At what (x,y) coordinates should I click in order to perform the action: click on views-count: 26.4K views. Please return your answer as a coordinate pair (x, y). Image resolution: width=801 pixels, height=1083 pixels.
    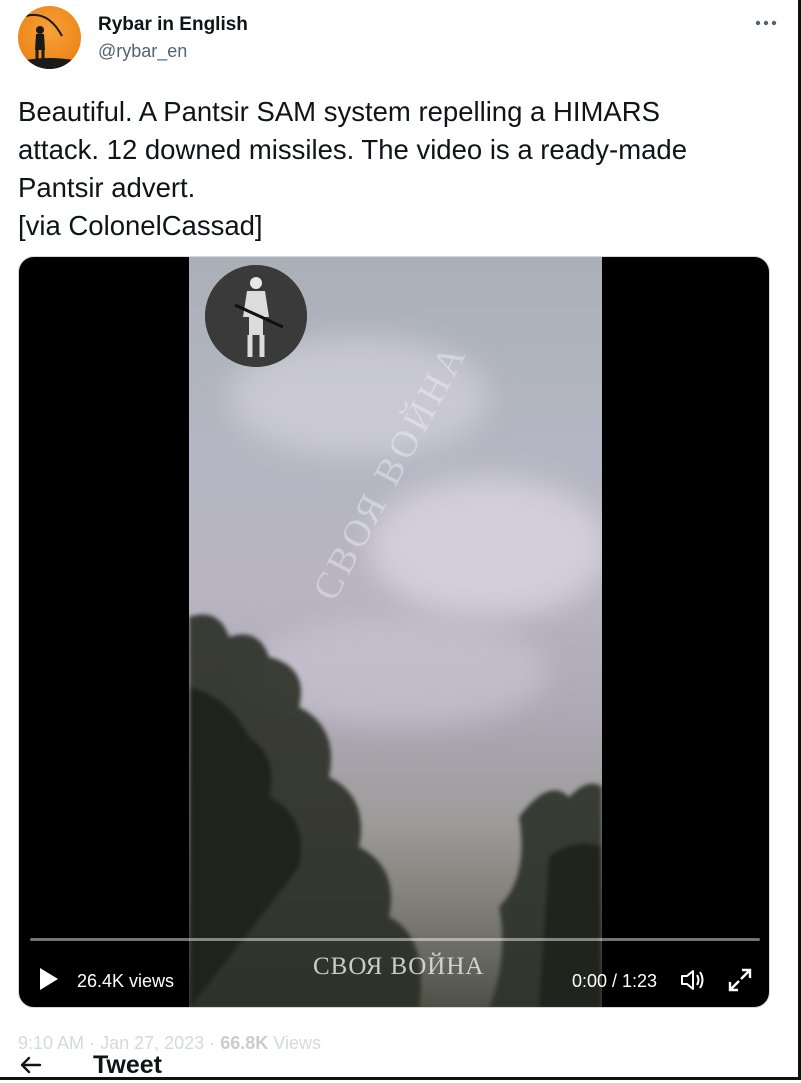
    Looking at the image, I should click on (126, 981).